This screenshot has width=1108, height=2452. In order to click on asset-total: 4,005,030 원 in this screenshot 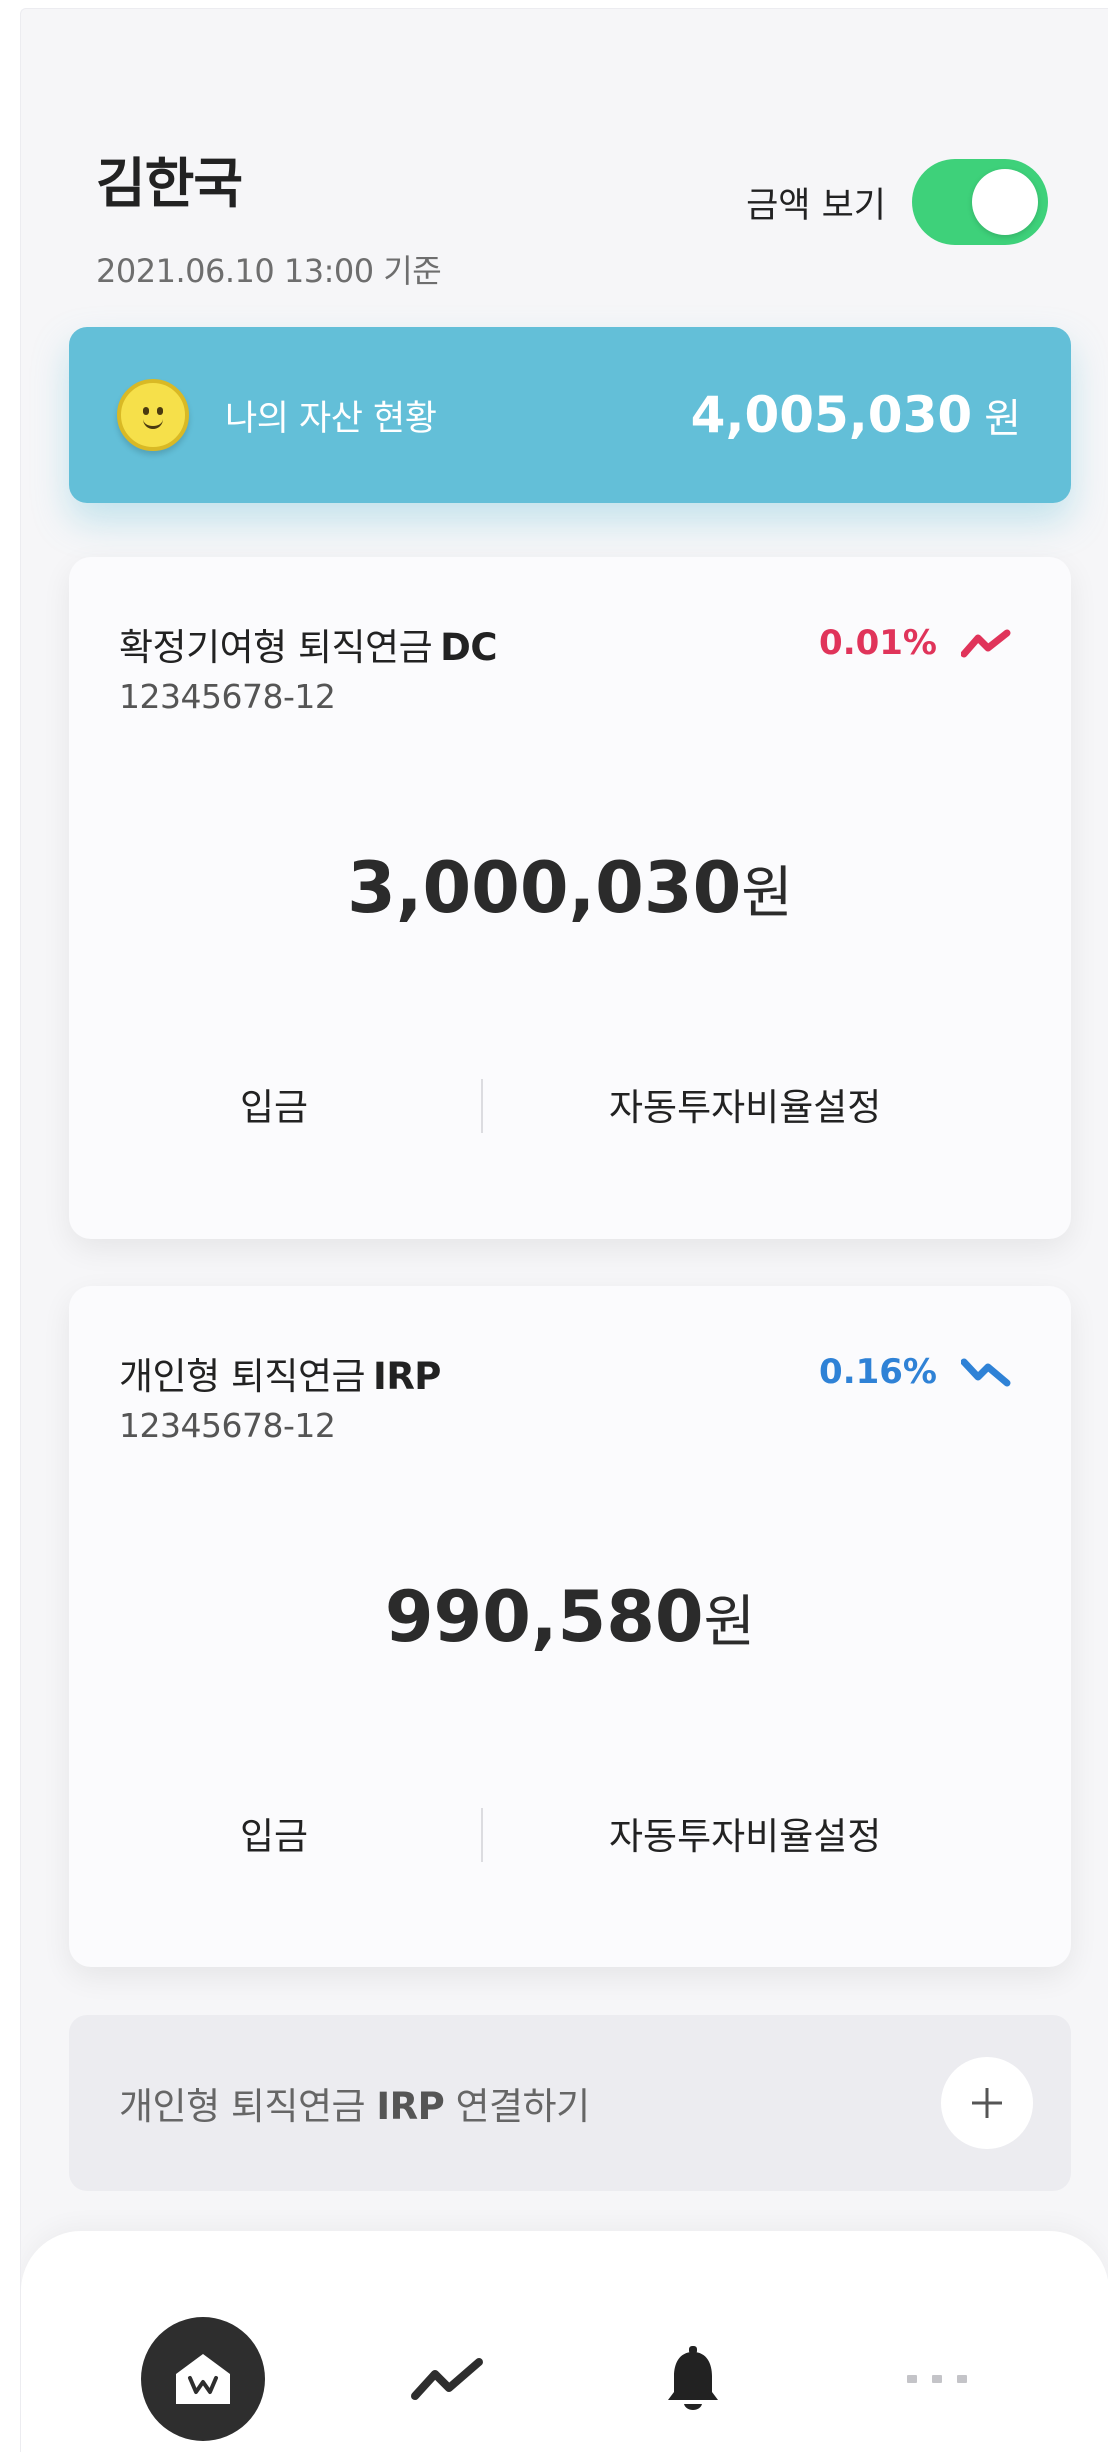, I will do `click(856, 415)`.